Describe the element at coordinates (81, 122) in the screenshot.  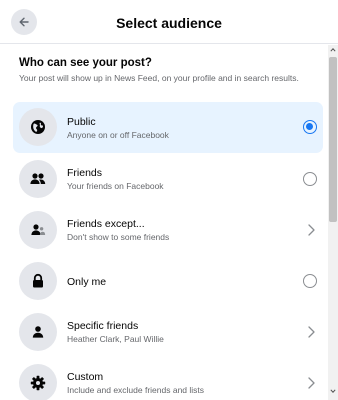
I see `option-label: Public` at that location.